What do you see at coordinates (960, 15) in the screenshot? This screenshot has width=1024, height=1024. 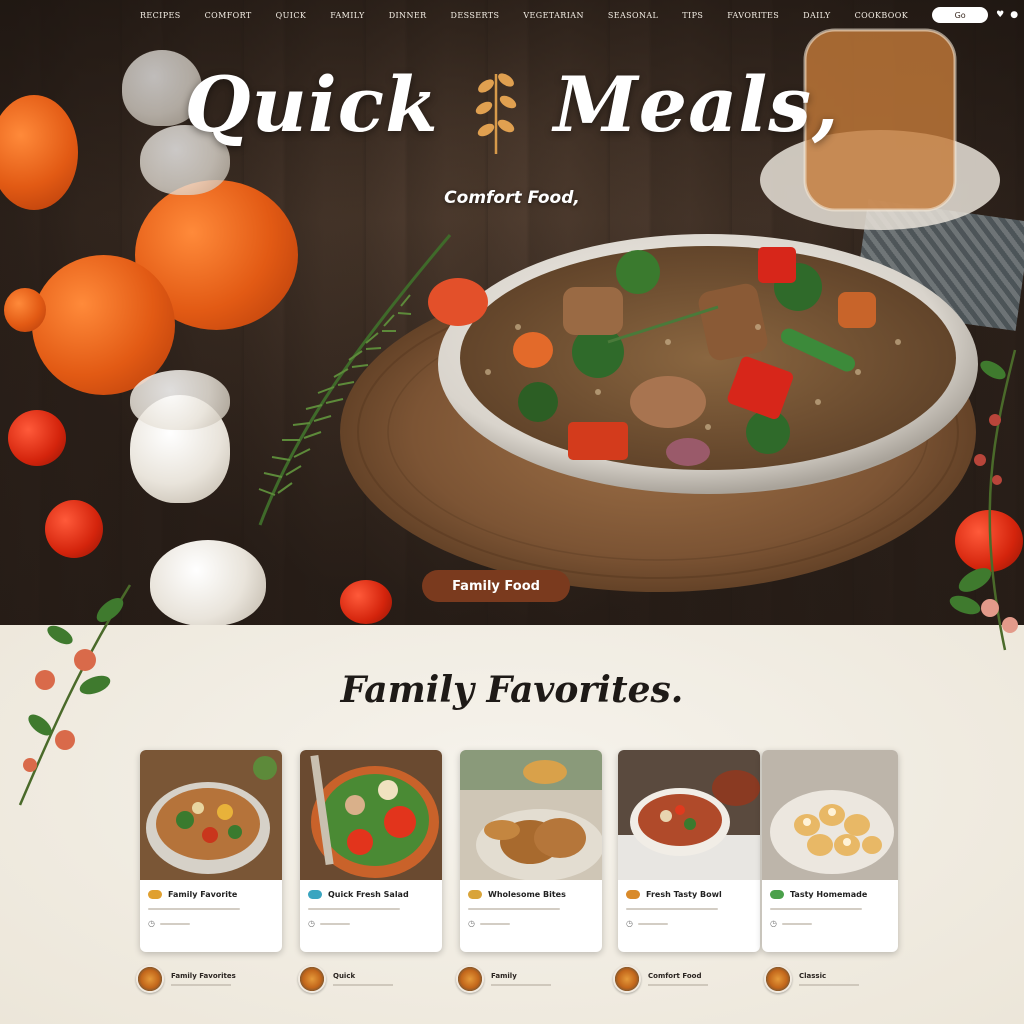 I see `nav-search-button: Go` at bounding box center [960, 15].